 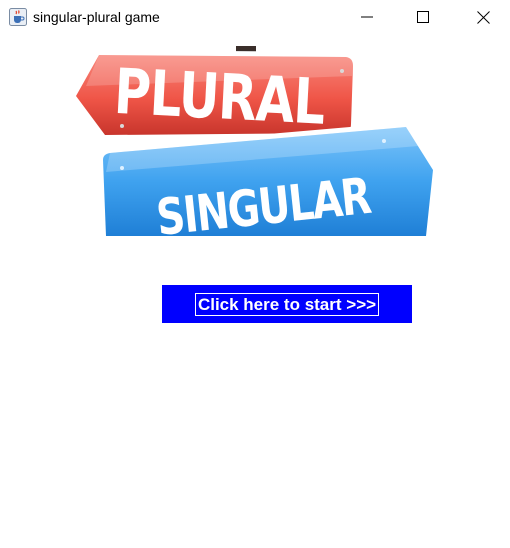 I want to click on title-bar: singular-plural game, so click(x=255, y=17).